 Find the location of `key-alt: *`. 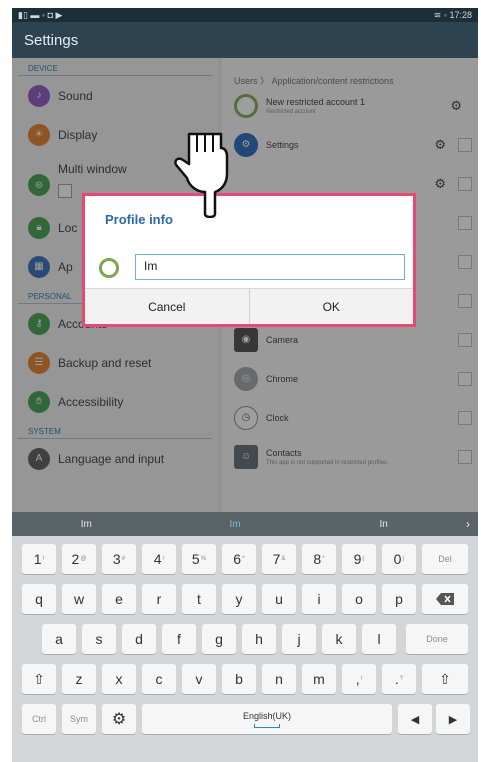

key-alt: * is located at coordinates (323, 559).